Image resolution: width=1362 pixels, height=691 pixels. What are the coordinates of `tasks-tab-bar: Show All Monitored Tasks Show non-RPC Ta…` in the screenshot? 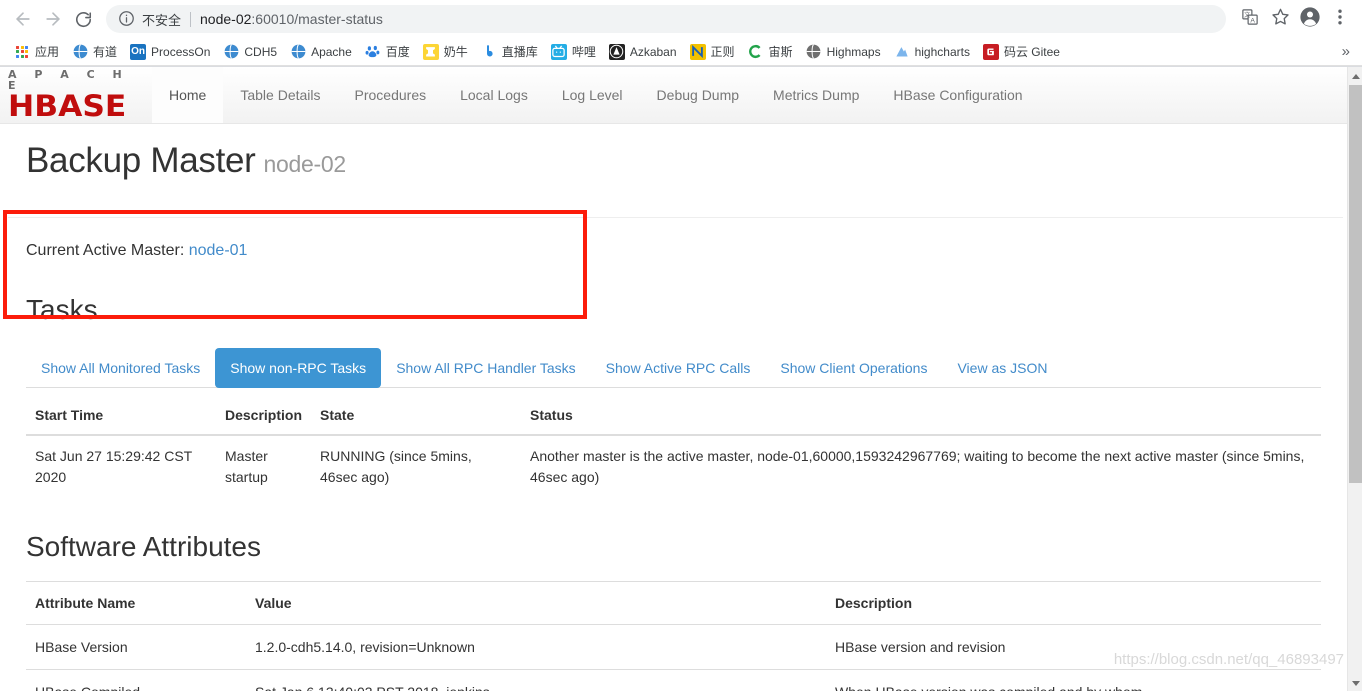 It's located at (673, 368).